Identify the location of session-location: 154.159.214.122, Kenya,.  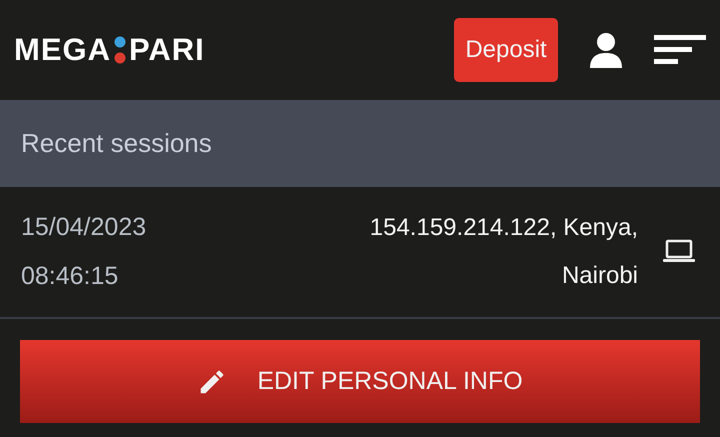
(504, 228).